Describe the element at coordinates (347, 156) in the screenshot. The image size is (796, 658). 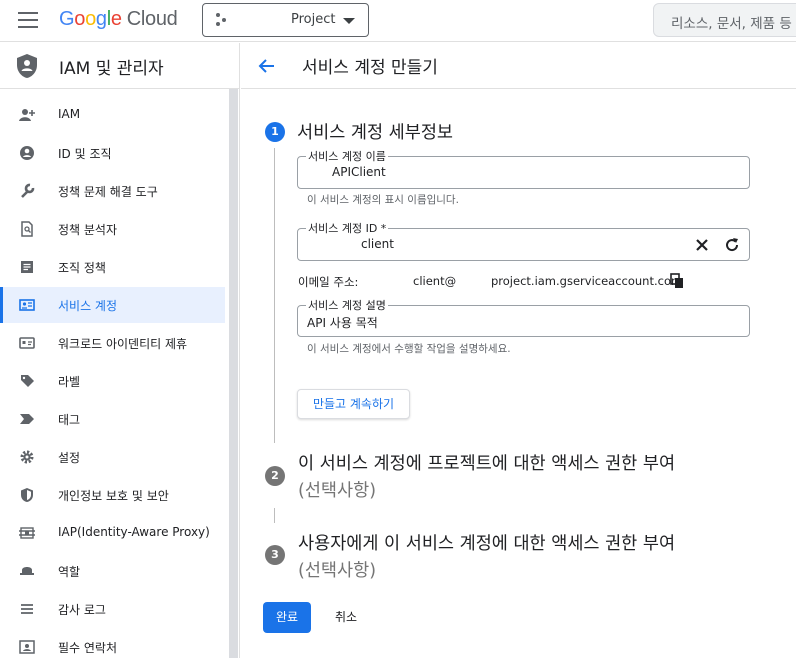
I see `service-account-name-label: 서비스 계정 이름` at that location.